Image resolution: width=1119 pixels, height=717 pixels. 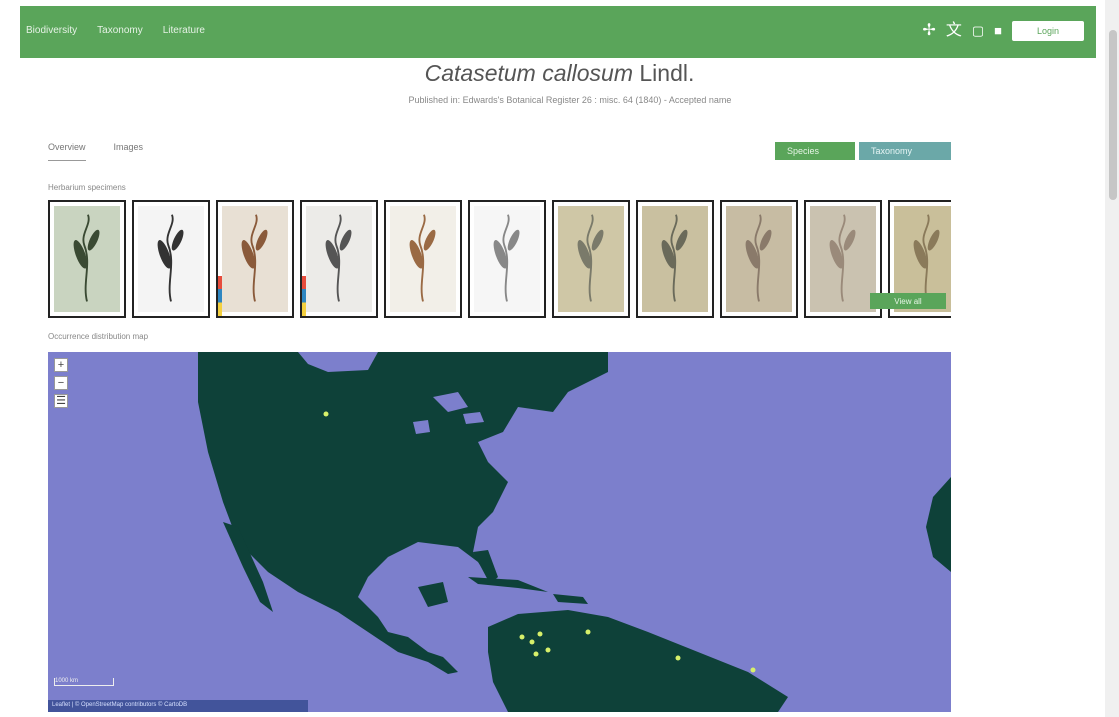 I want to click on nav-actions: ✢ 文 ▢ ■ Login, so click(x=1003, y=31).